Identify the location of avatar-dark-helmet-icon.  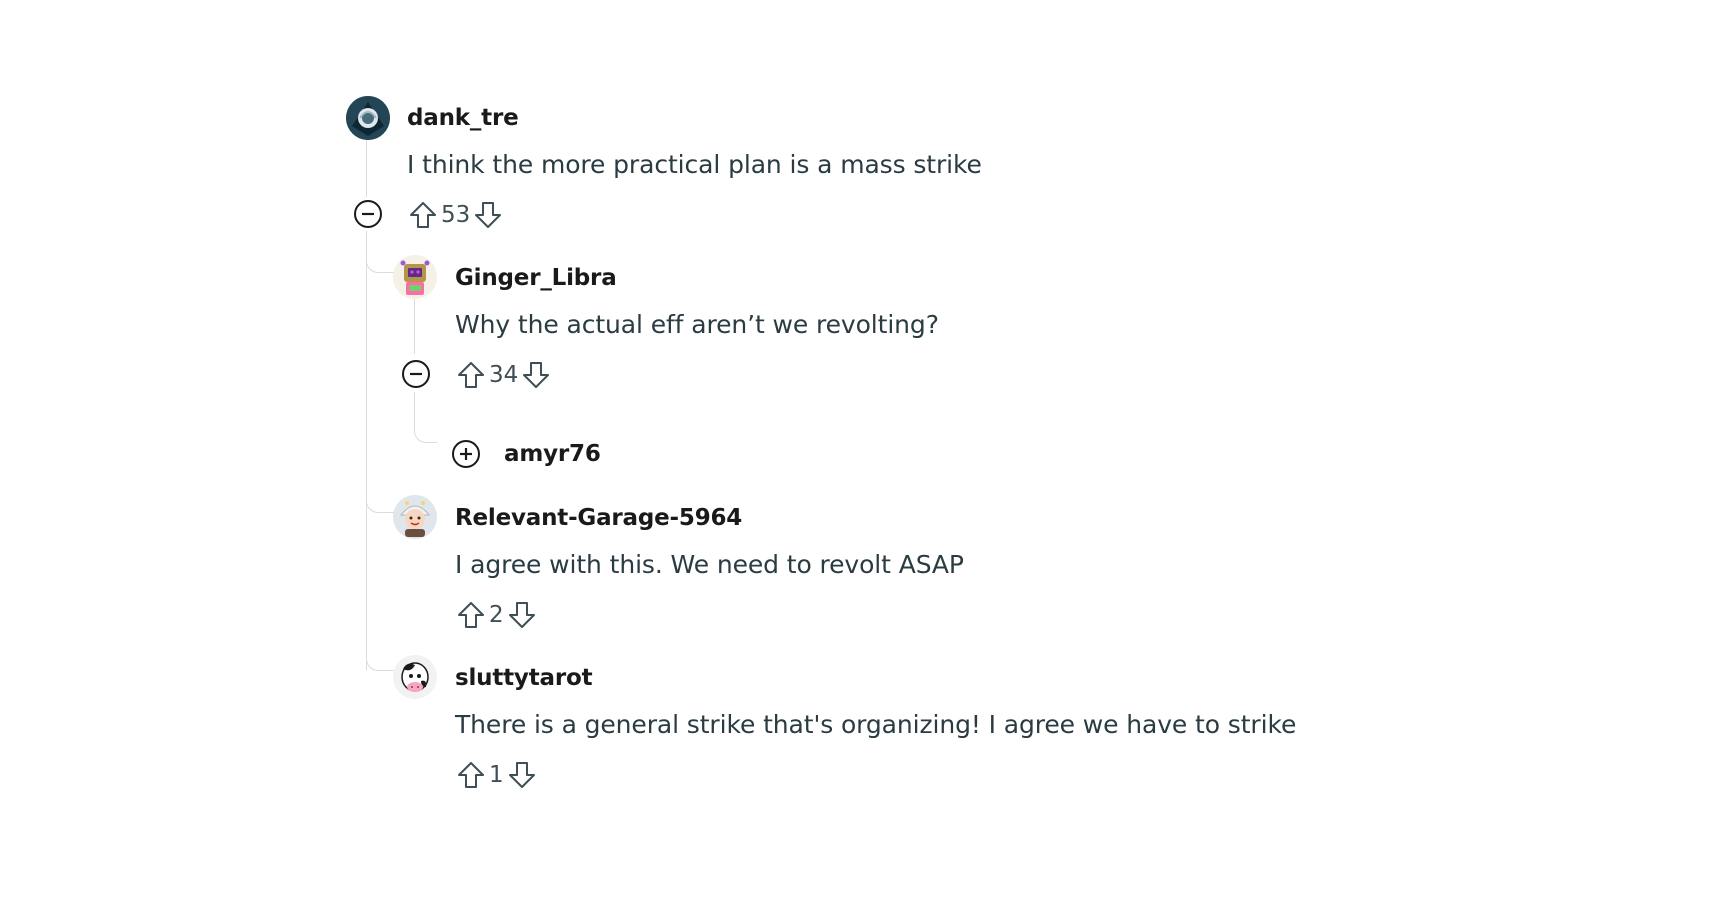
(368, 118).